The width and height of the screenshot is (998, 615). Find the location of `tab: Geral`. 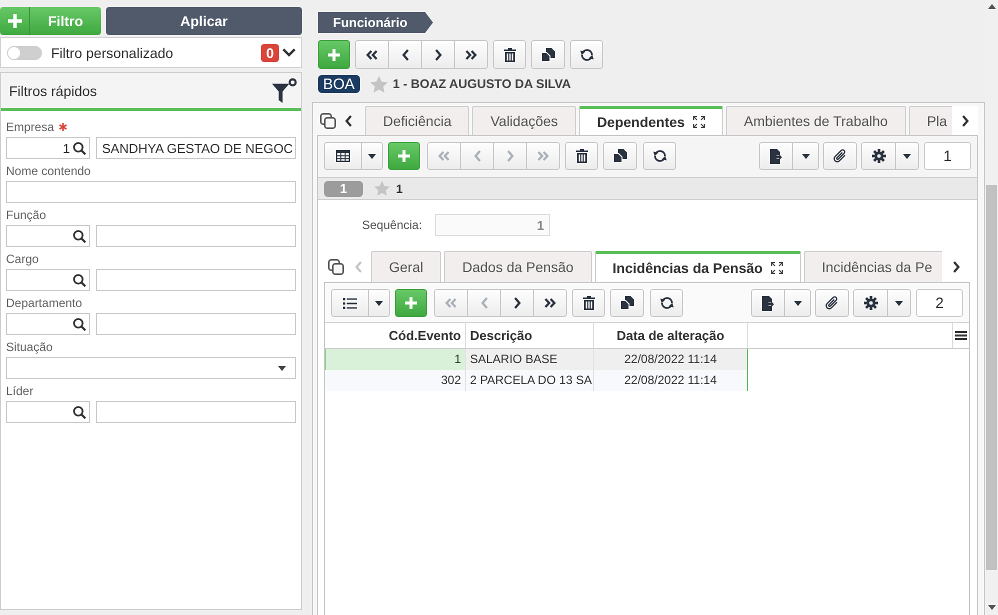

tab: Geral is located at coordinates (406, 266).